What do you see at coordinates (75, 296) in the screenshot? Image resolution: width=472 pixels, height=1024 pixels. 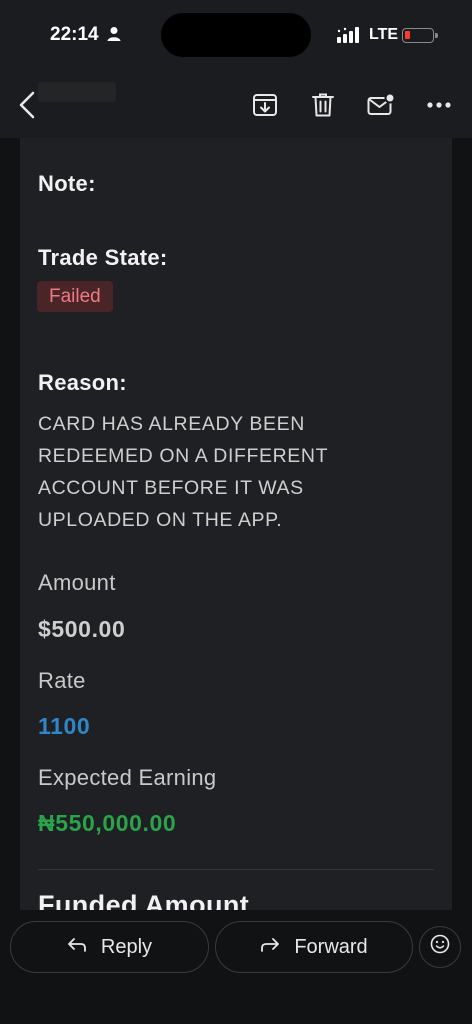 I see `status-badge: Failed` at bounding box center [75, 296].